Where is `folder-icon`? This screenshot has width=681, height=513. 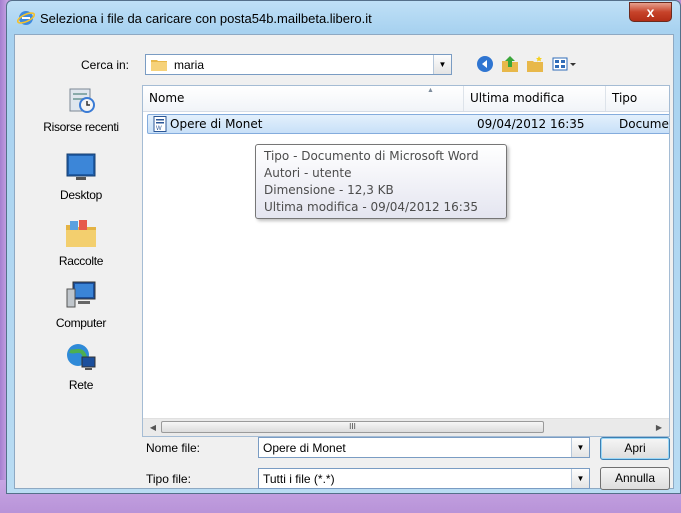
folder-icon is located at coordinates (159, 65).